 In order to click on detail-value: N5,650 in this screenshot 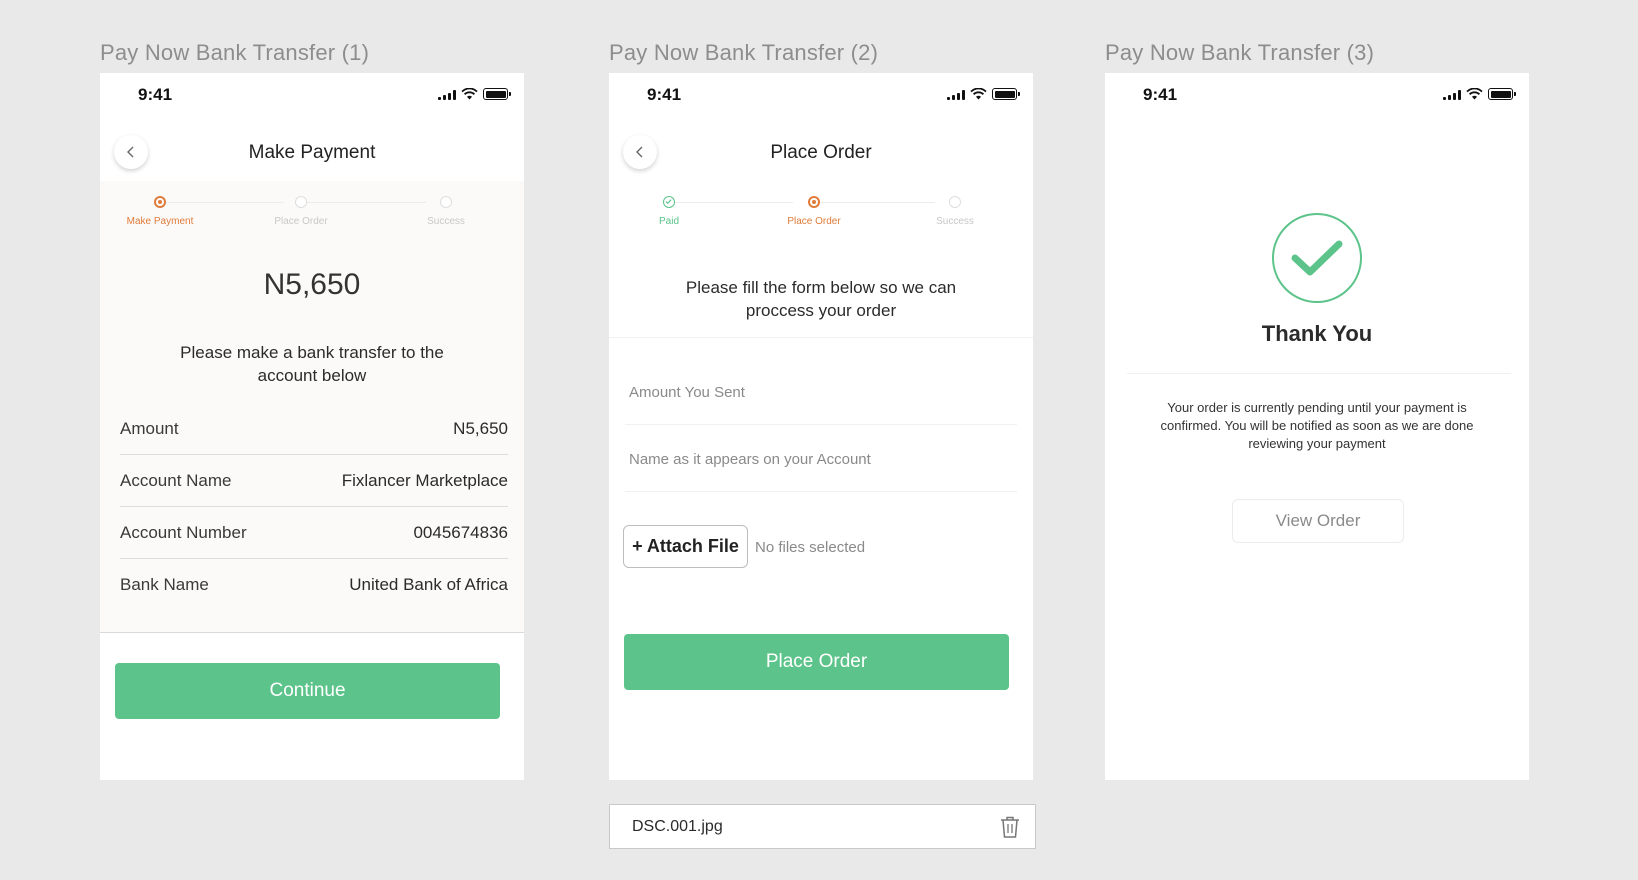, I will do `click(480, 428)`.